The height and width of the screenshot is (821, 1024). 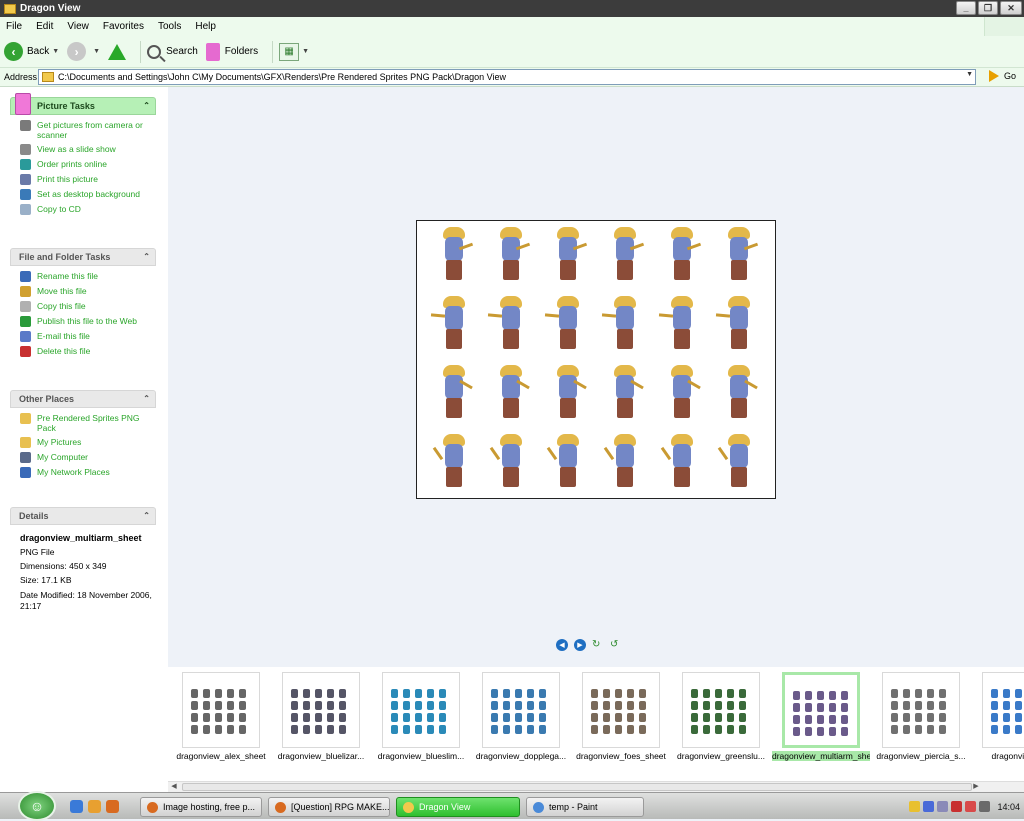 What do you see at coordinates (25, 457) in the screenshot?
I see `computer-icon` at bounding box center [25, 457].